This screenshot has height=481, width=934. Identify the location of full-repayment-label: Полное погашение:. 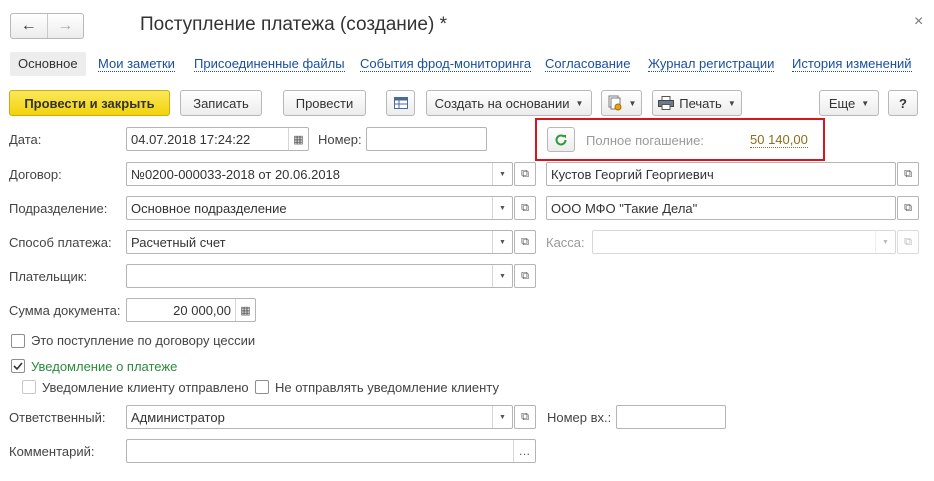
(645, 140).